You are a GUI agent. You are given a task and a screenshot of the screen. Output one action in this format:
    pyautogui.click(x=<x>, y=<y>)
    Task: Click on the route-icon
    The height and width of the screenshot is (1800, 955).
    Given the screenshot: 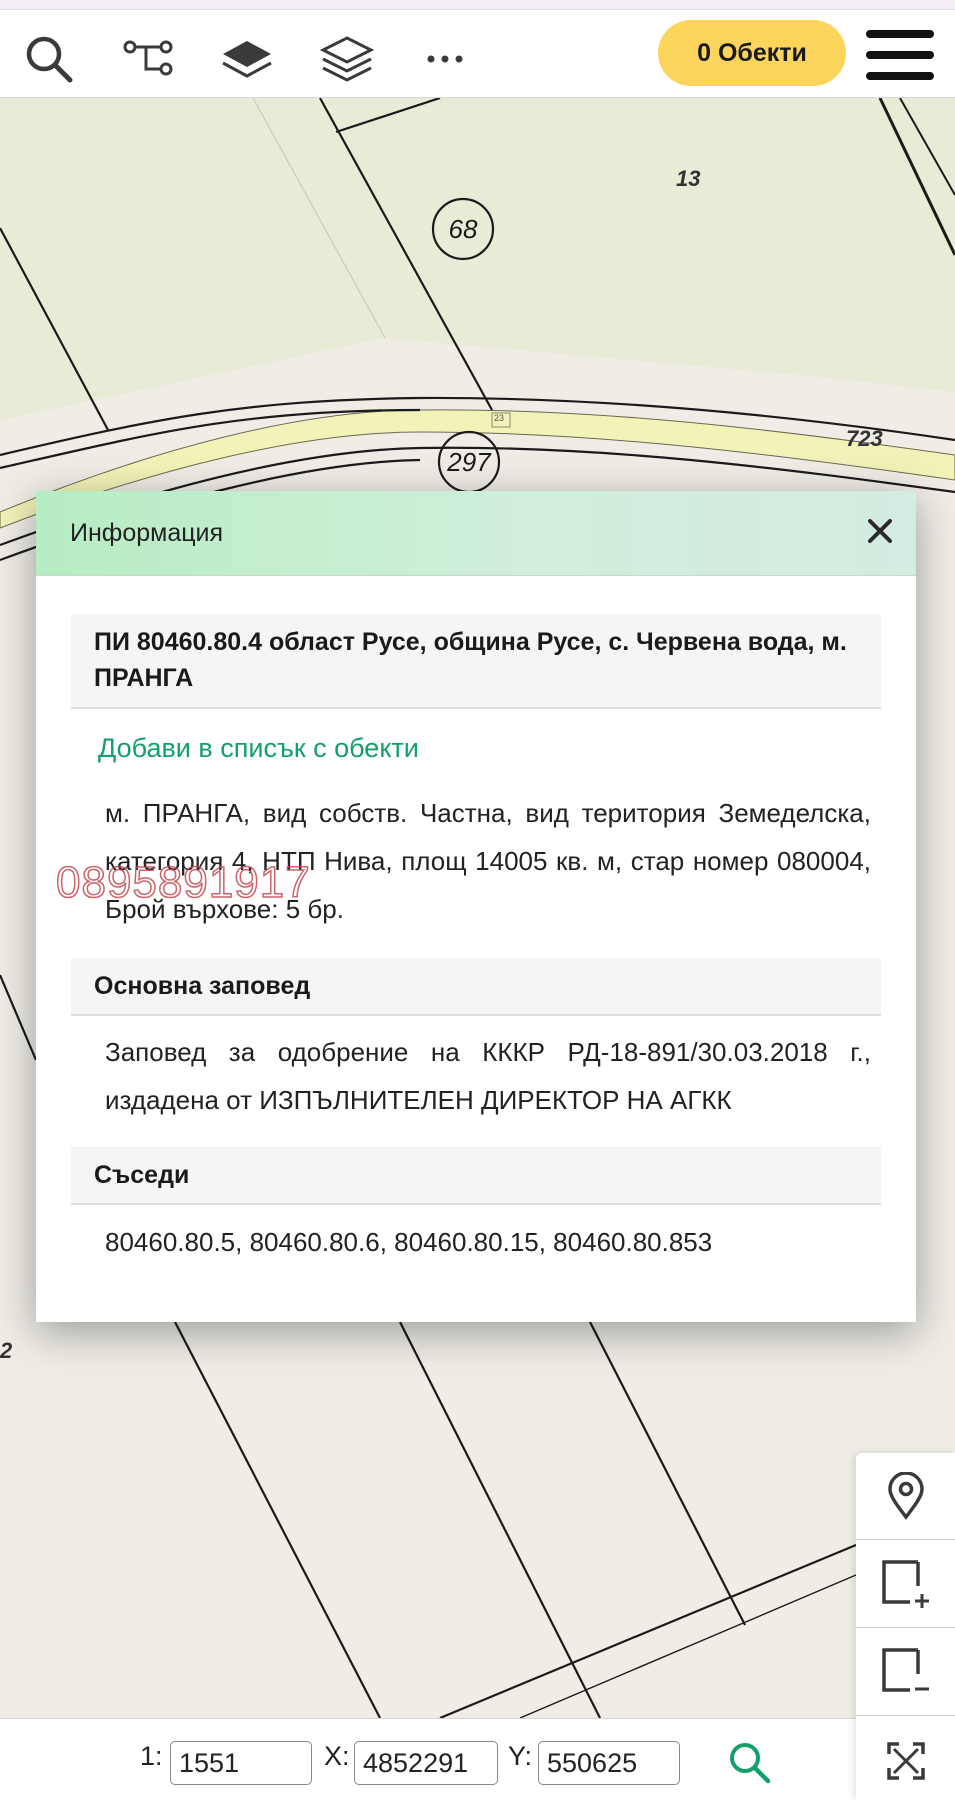 What is the action you would take?
    pyautogui.click(x=149, y=59)
    